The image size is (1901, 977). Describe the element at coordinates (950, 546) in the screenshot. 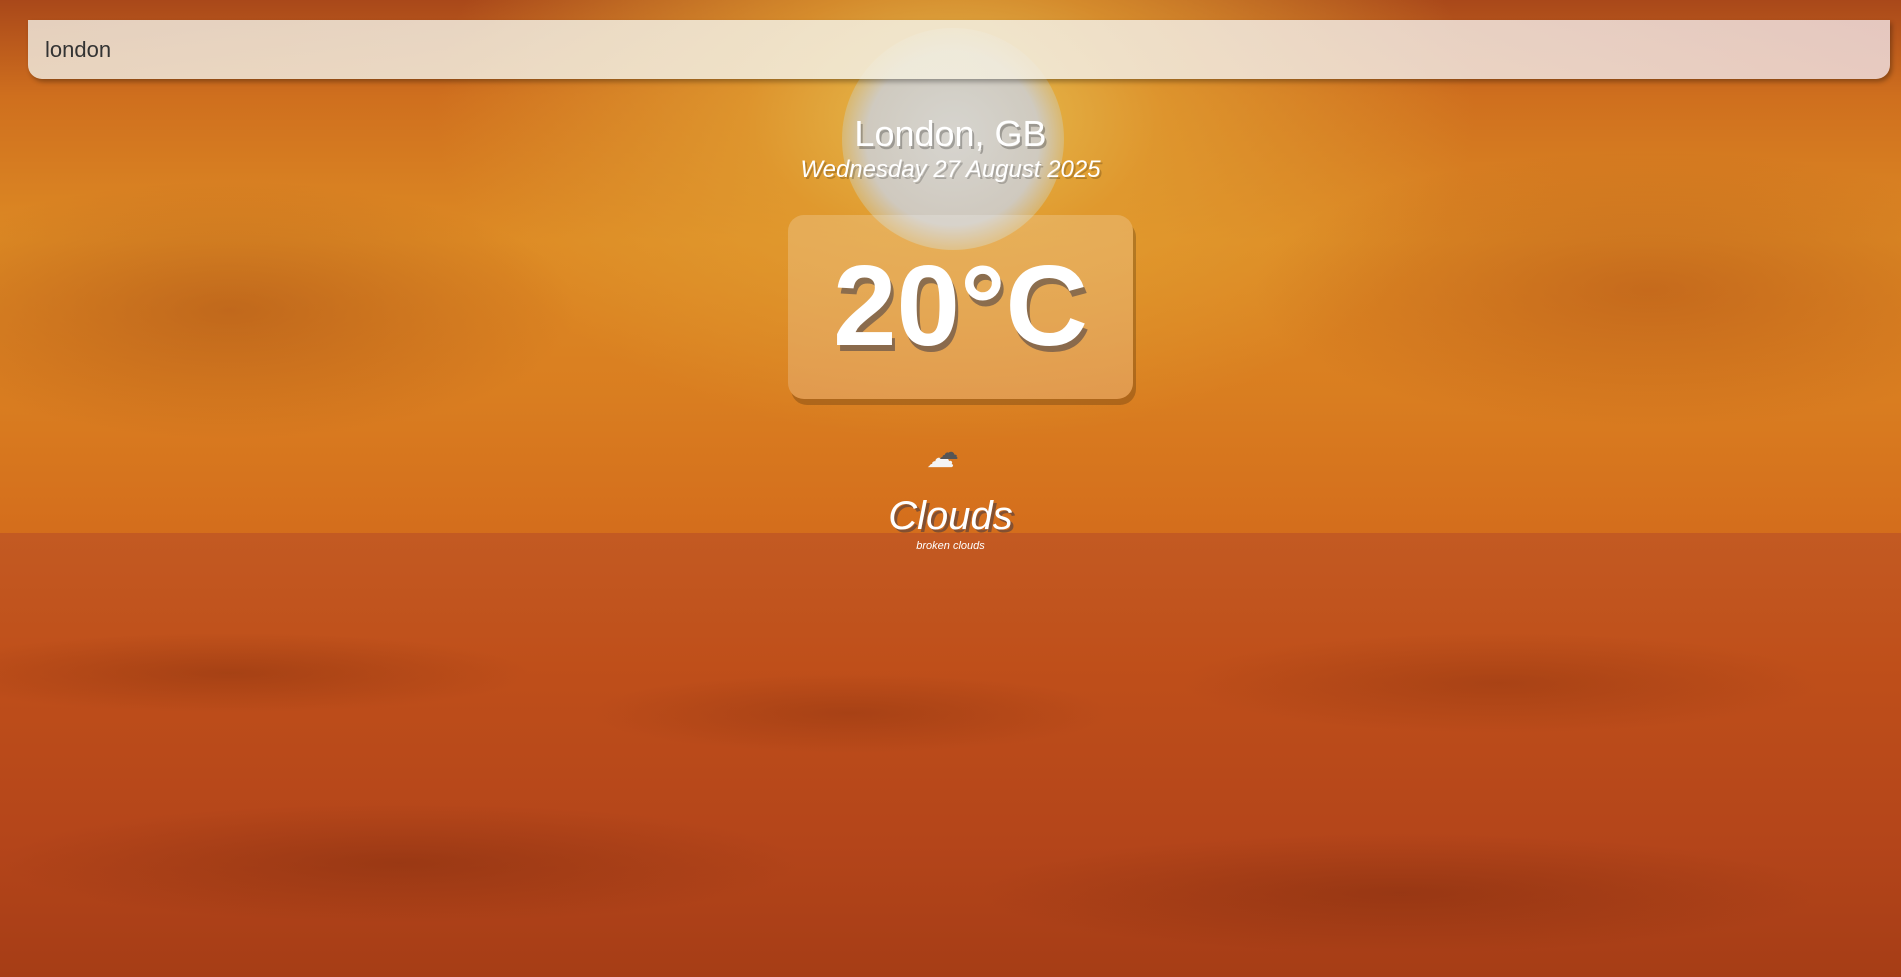

I see `weather-description: broken clouds` at that location.